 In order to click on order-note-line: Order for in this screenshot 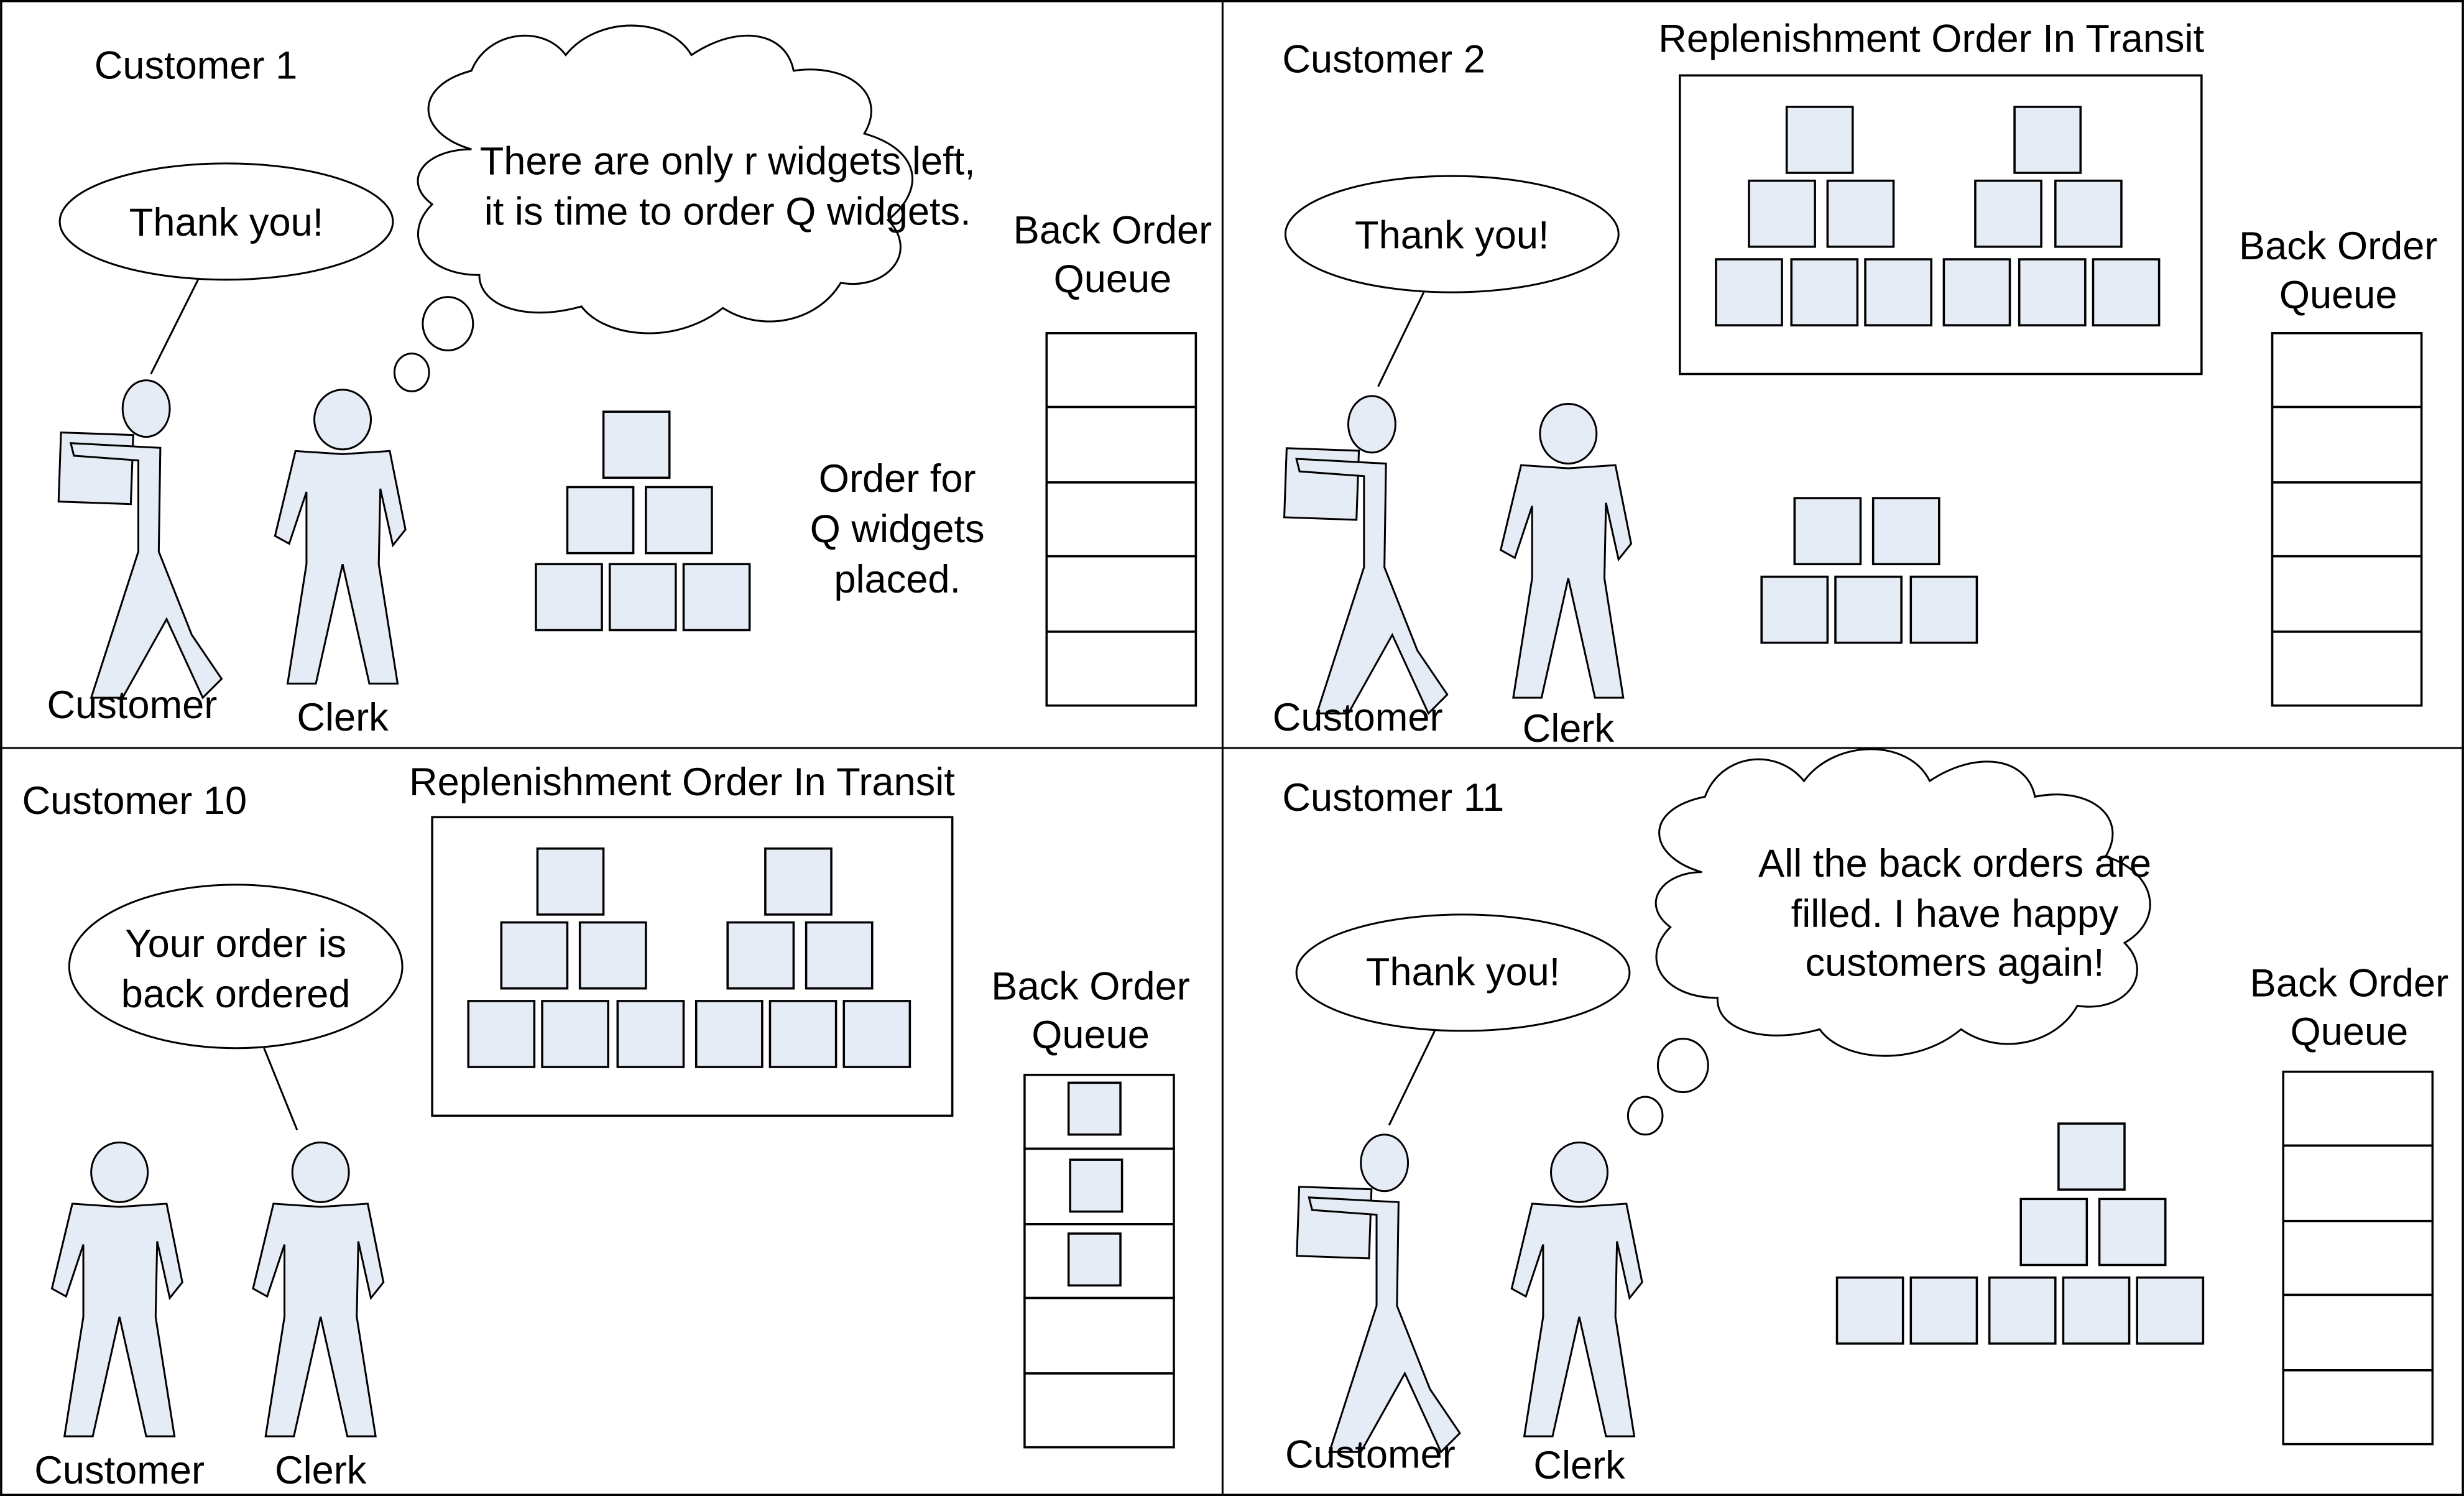, I will do `click(897, 479)`.